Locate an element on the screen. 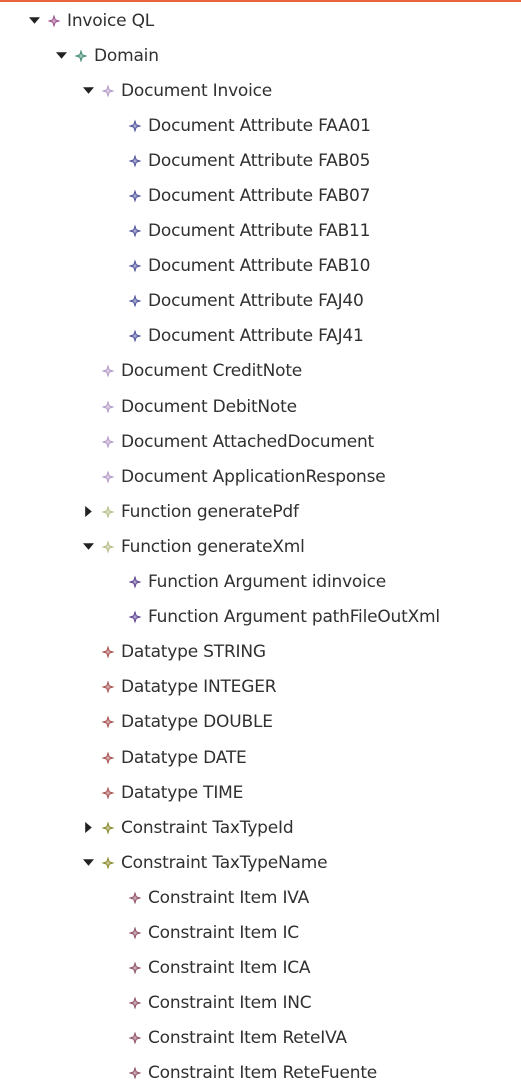 This screenshot has height=1091, width=521. tree-item-label: Document Attribute FAB11 is located at coordinates (259, 231).